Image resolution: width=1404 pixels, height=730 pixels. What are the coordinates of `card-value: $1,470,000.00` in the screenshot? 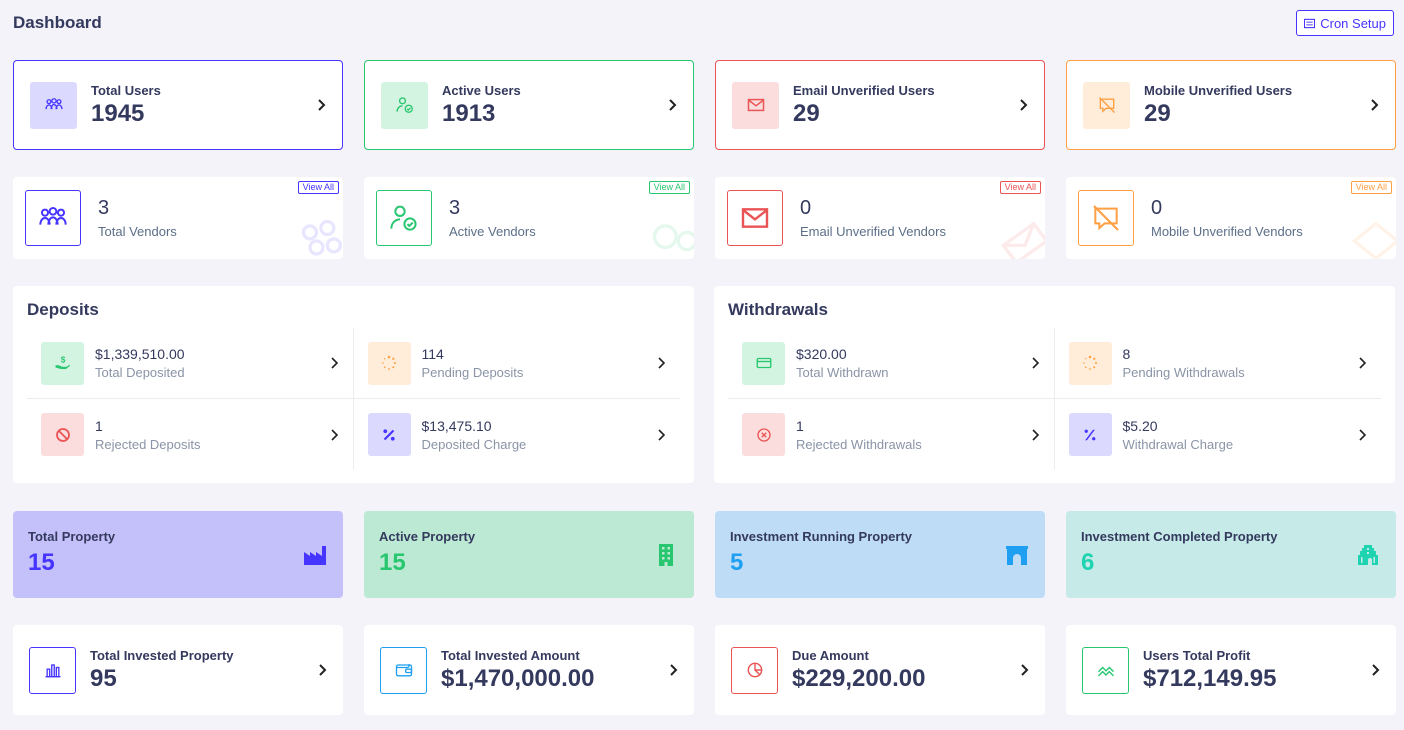 It's located at (518, 678).